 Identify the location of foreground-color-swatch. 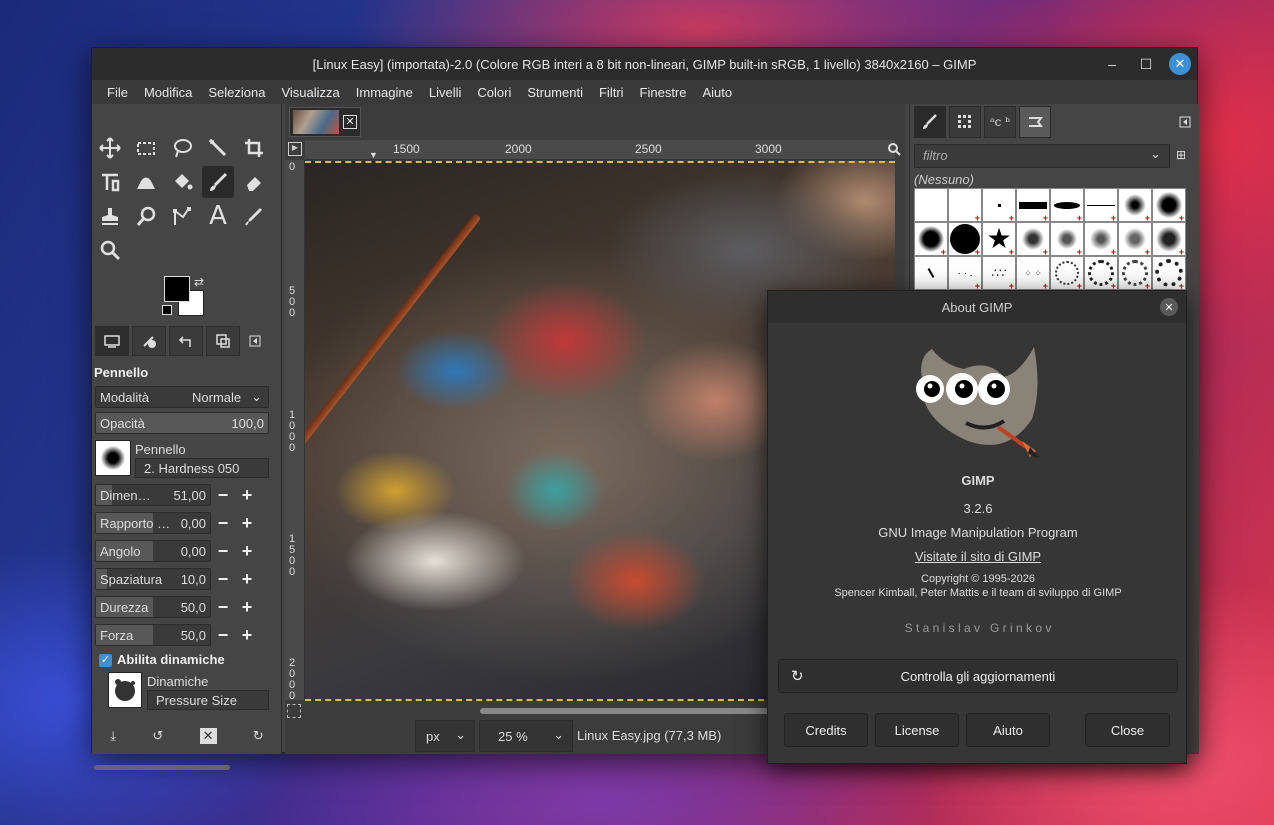
(177, 289).